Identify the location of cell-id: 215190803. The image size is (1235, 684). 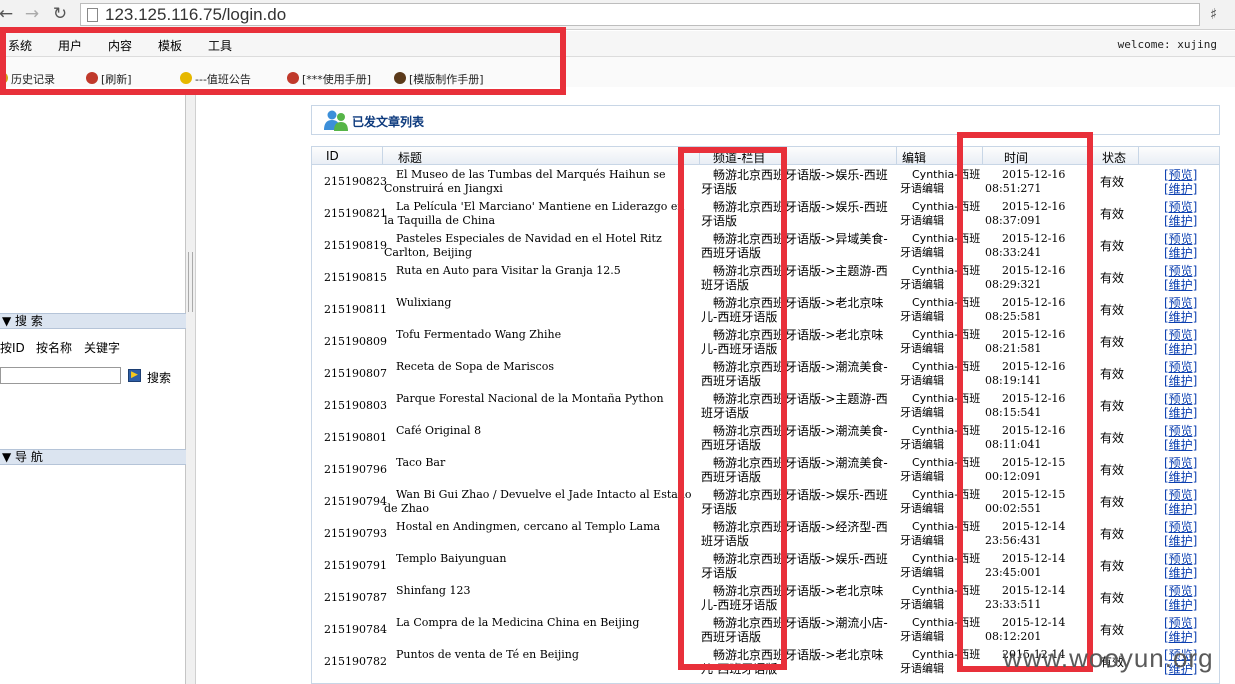
(355, 405).